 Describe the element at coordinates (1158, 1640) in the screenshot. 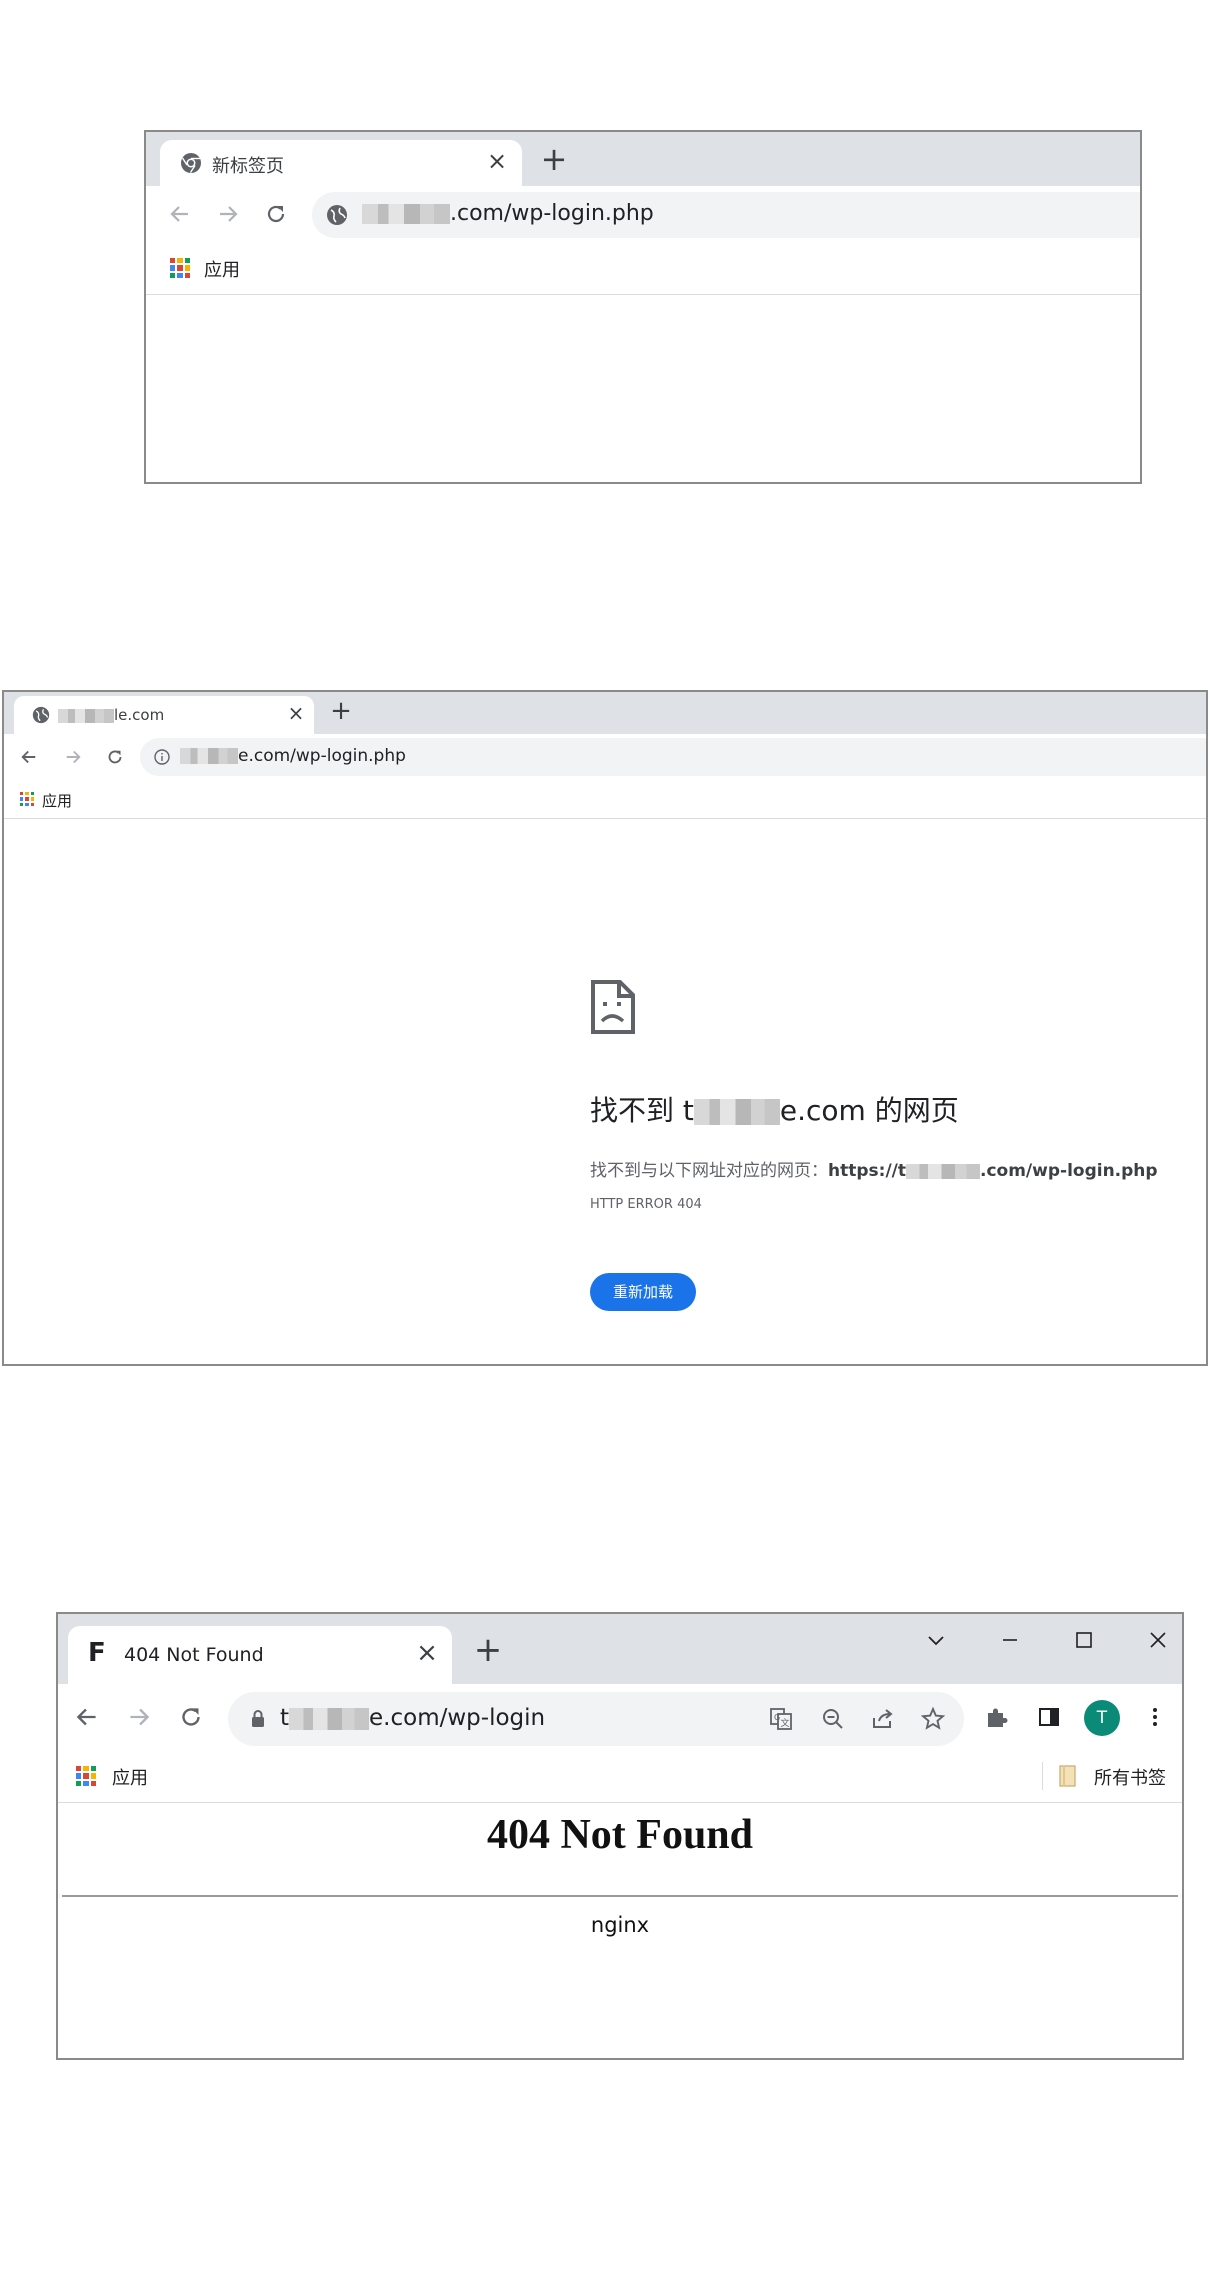

I see `window-close-button` at that location.